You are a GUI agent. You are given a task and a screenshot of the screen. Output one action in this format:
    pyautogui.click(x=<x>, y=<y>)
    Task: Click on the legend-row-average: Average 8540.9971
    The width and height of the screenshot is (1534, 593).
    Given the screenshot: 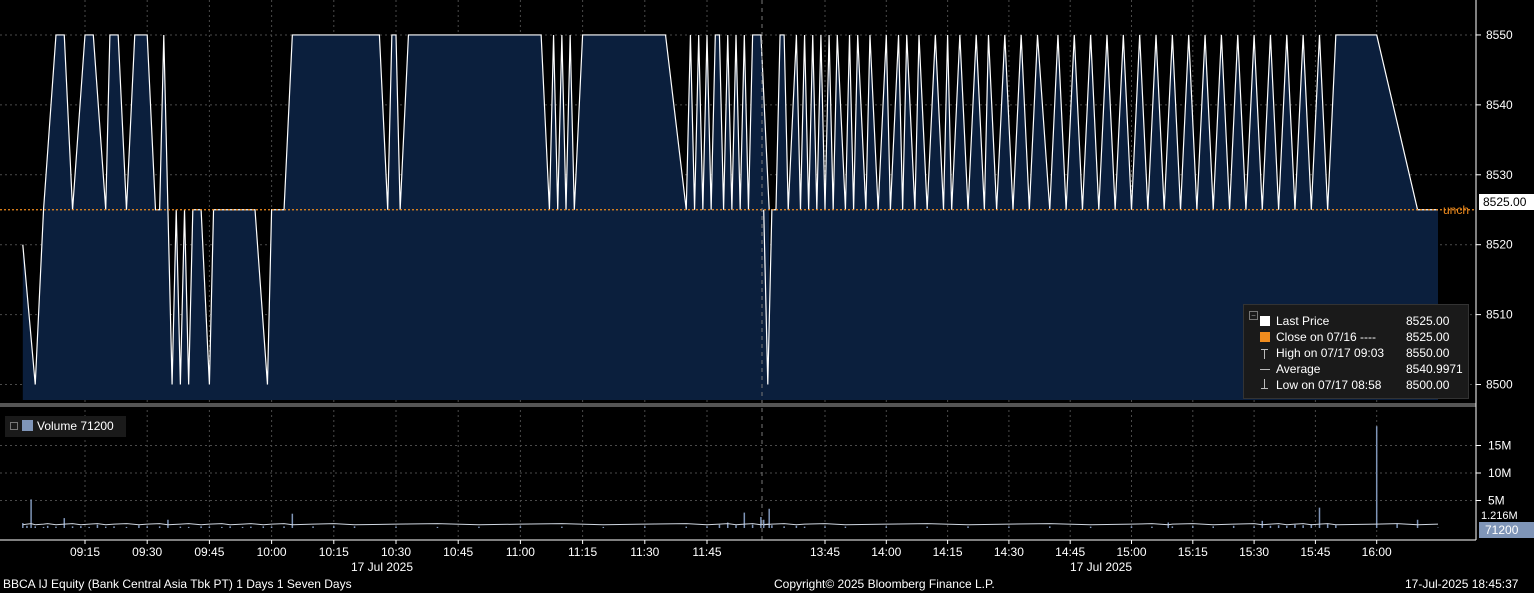 What is the action you would take?
    pyautogui.click(x=1356, y=369)
    